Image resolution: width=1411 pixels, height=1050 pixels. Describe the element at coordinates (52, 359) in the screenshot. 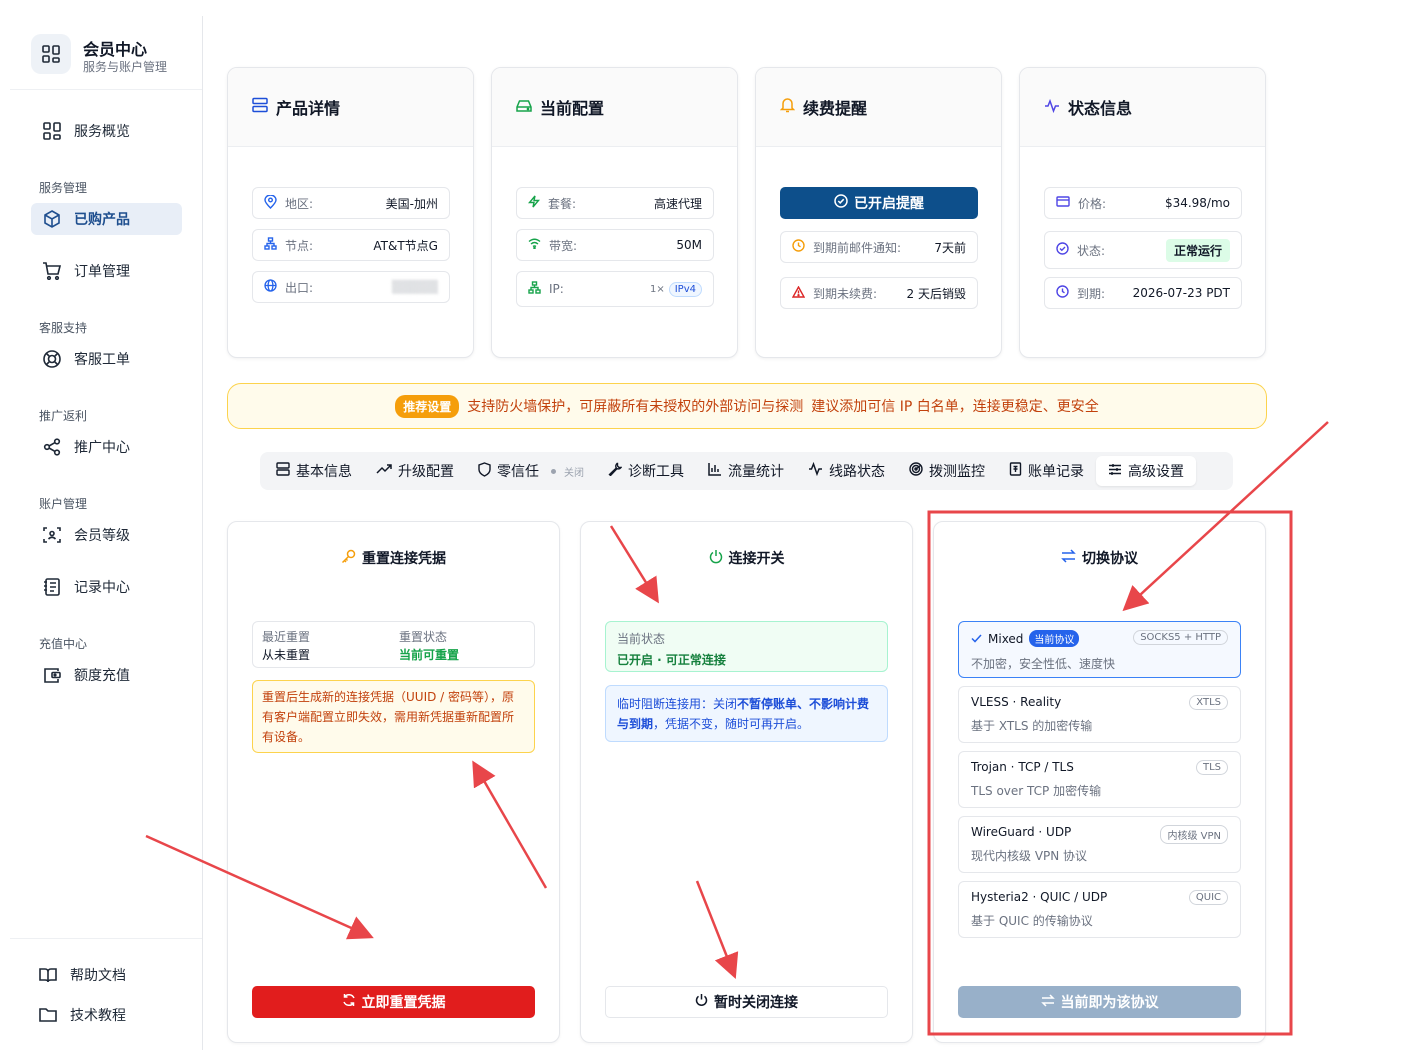

I see `lifebuoy-icon` at that location.